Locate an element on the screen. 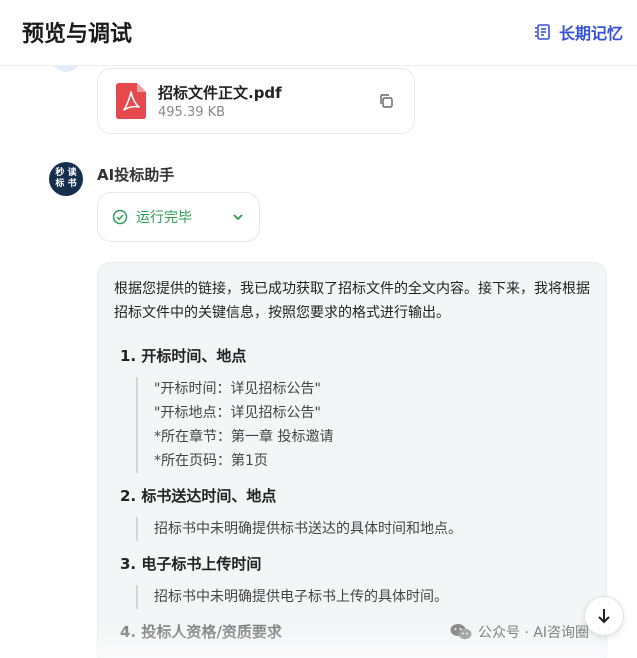  avatar-char: 秒 is located at coordinates (60, 173).